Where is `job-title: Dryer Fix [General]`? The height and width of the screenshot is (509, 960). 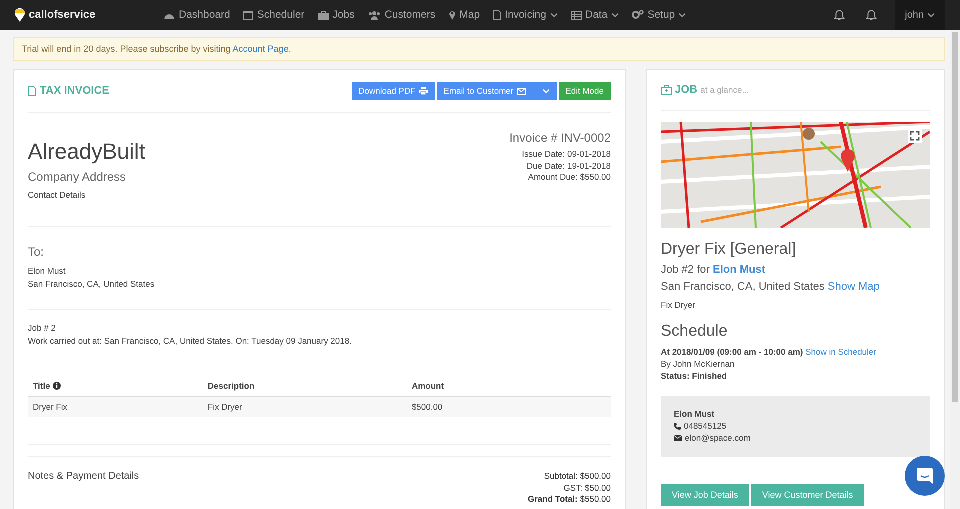
job-title: Dryer Fix [General] is located at coordinates (729, 250).